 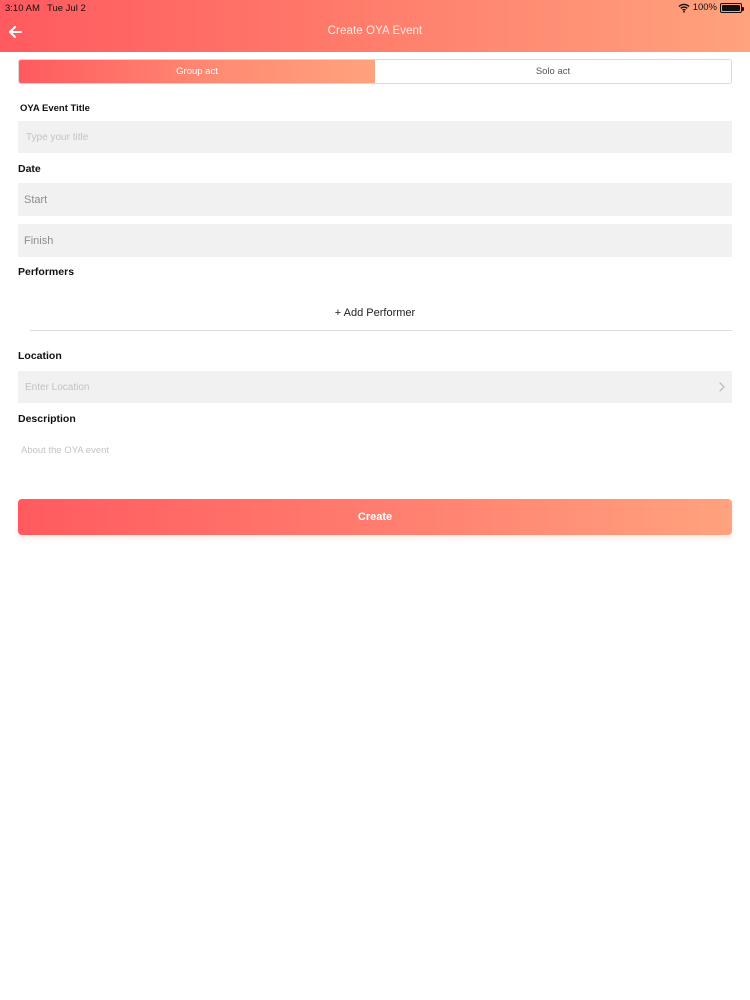 I want to click on create-button: Create, so click(x=375, y=517).